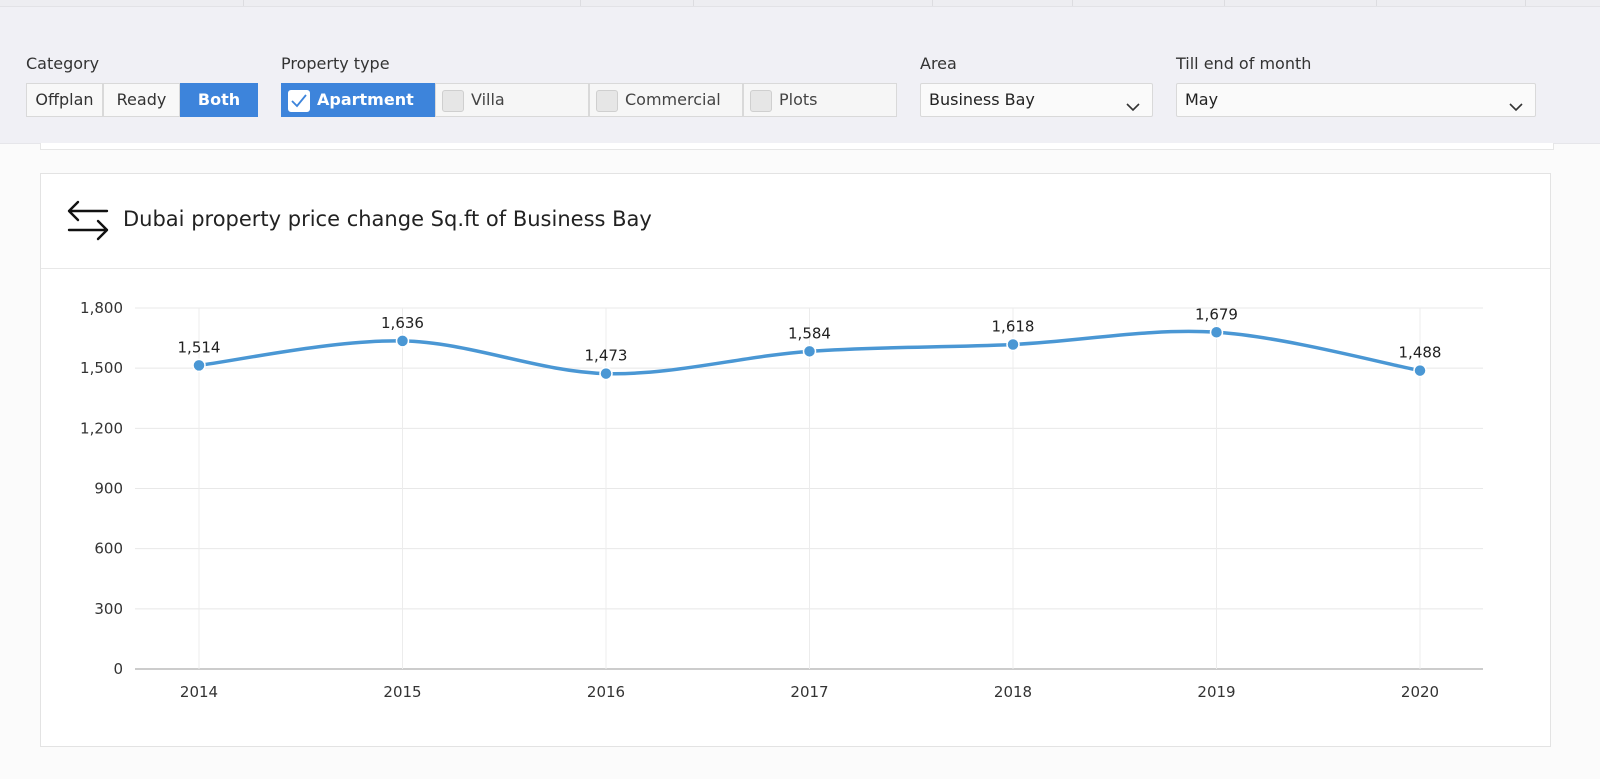 The image size is (1600, 779). What do you see at coordinates (64, 100) in the screenshot?
I see `category-offplan-button: Offplan` at bounding box center [64, 100].